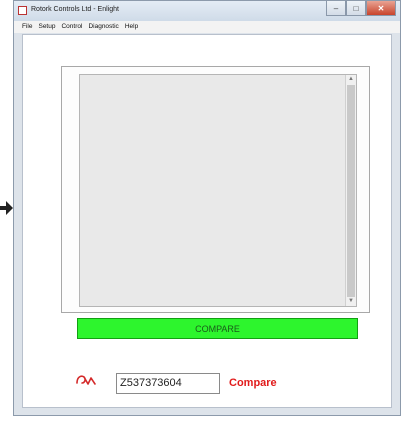 The image size is (406, 425). Describe the element at coordinates (336, 8) in the screenshot. I see `minimize-button: –` at that location.